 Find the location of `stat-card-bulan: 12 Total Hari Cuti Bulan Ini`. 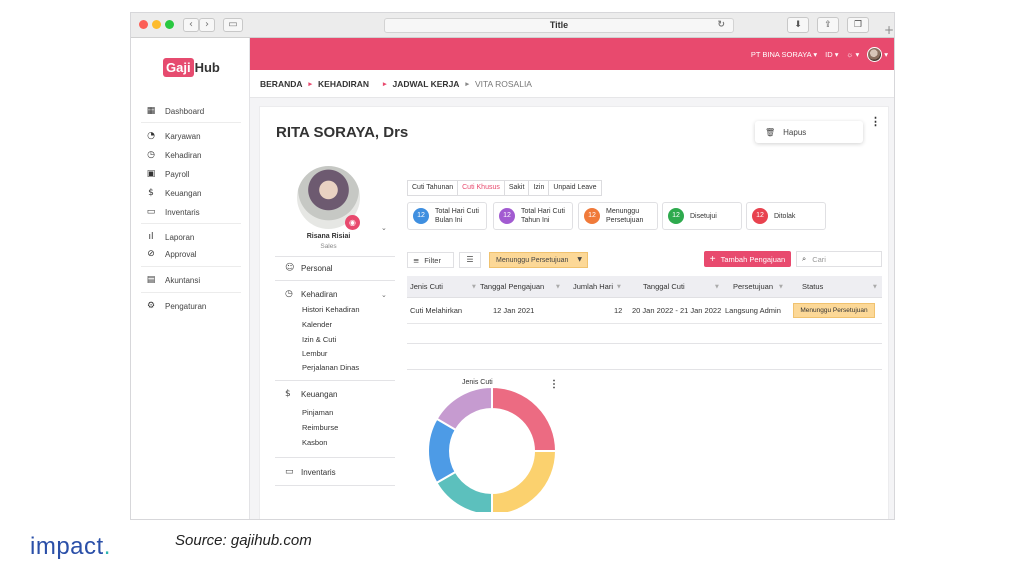

stat-card-bulan: 12 Total Hari Cuti Bulan Ini is located at coordinates (447, 216).